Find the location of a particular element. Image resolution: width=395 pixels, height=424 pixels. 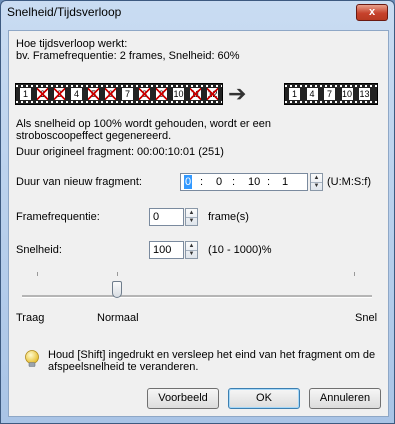

title-bar: Snelheid/Tijdsverloop x is located at coordinates (197, 12).